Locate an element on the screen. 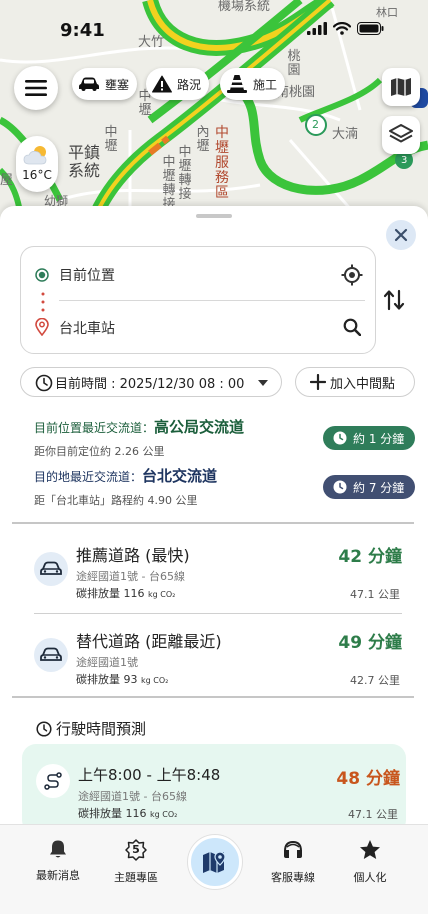  origin-text: 目前位置 is located at coordinates (87, 276).